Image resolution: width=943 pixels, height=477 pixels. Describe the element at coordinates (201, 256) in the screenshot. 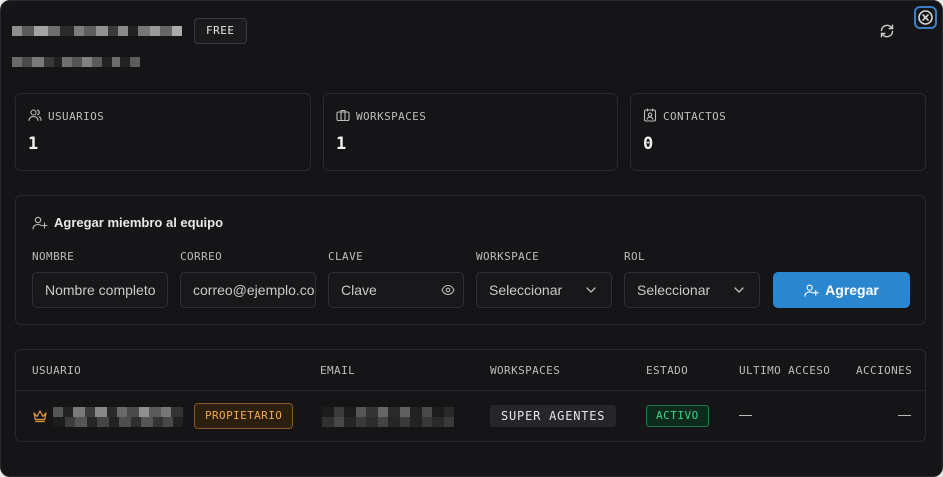

I see `email-label: CORREO` at that location.